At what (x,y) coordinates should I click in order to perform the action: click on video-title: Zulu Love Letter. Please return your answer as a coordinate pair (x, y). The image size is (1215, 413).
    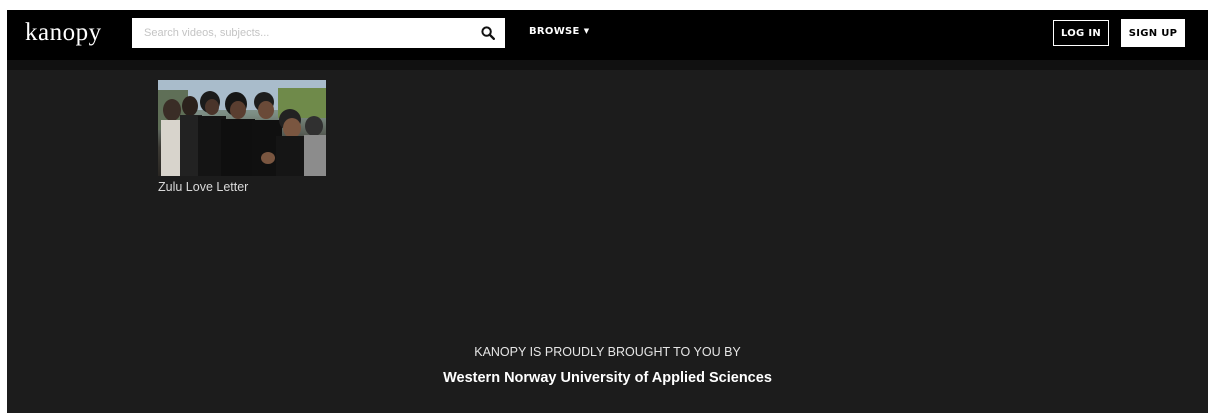
    Looking at the image, I should click on (242, 187).